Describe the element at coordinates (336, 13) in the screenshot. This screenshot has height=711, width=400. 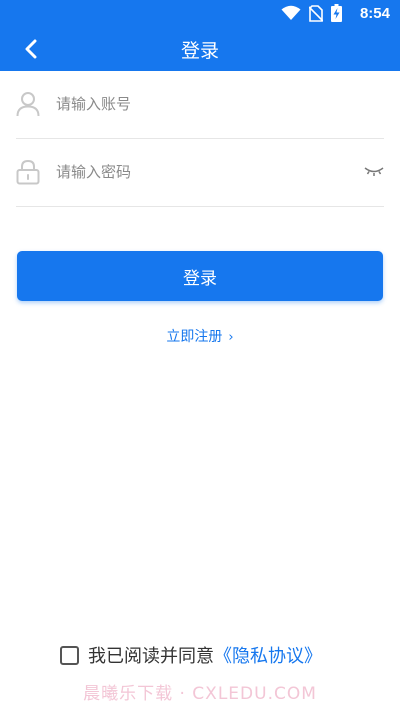
I see `battery-charging-icon` at that location.